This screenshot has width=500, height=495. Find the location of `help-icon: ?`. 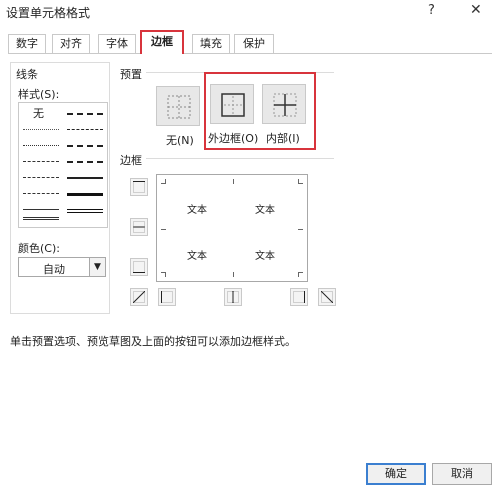

help-icon: ? is located at coordinates (431, 10).